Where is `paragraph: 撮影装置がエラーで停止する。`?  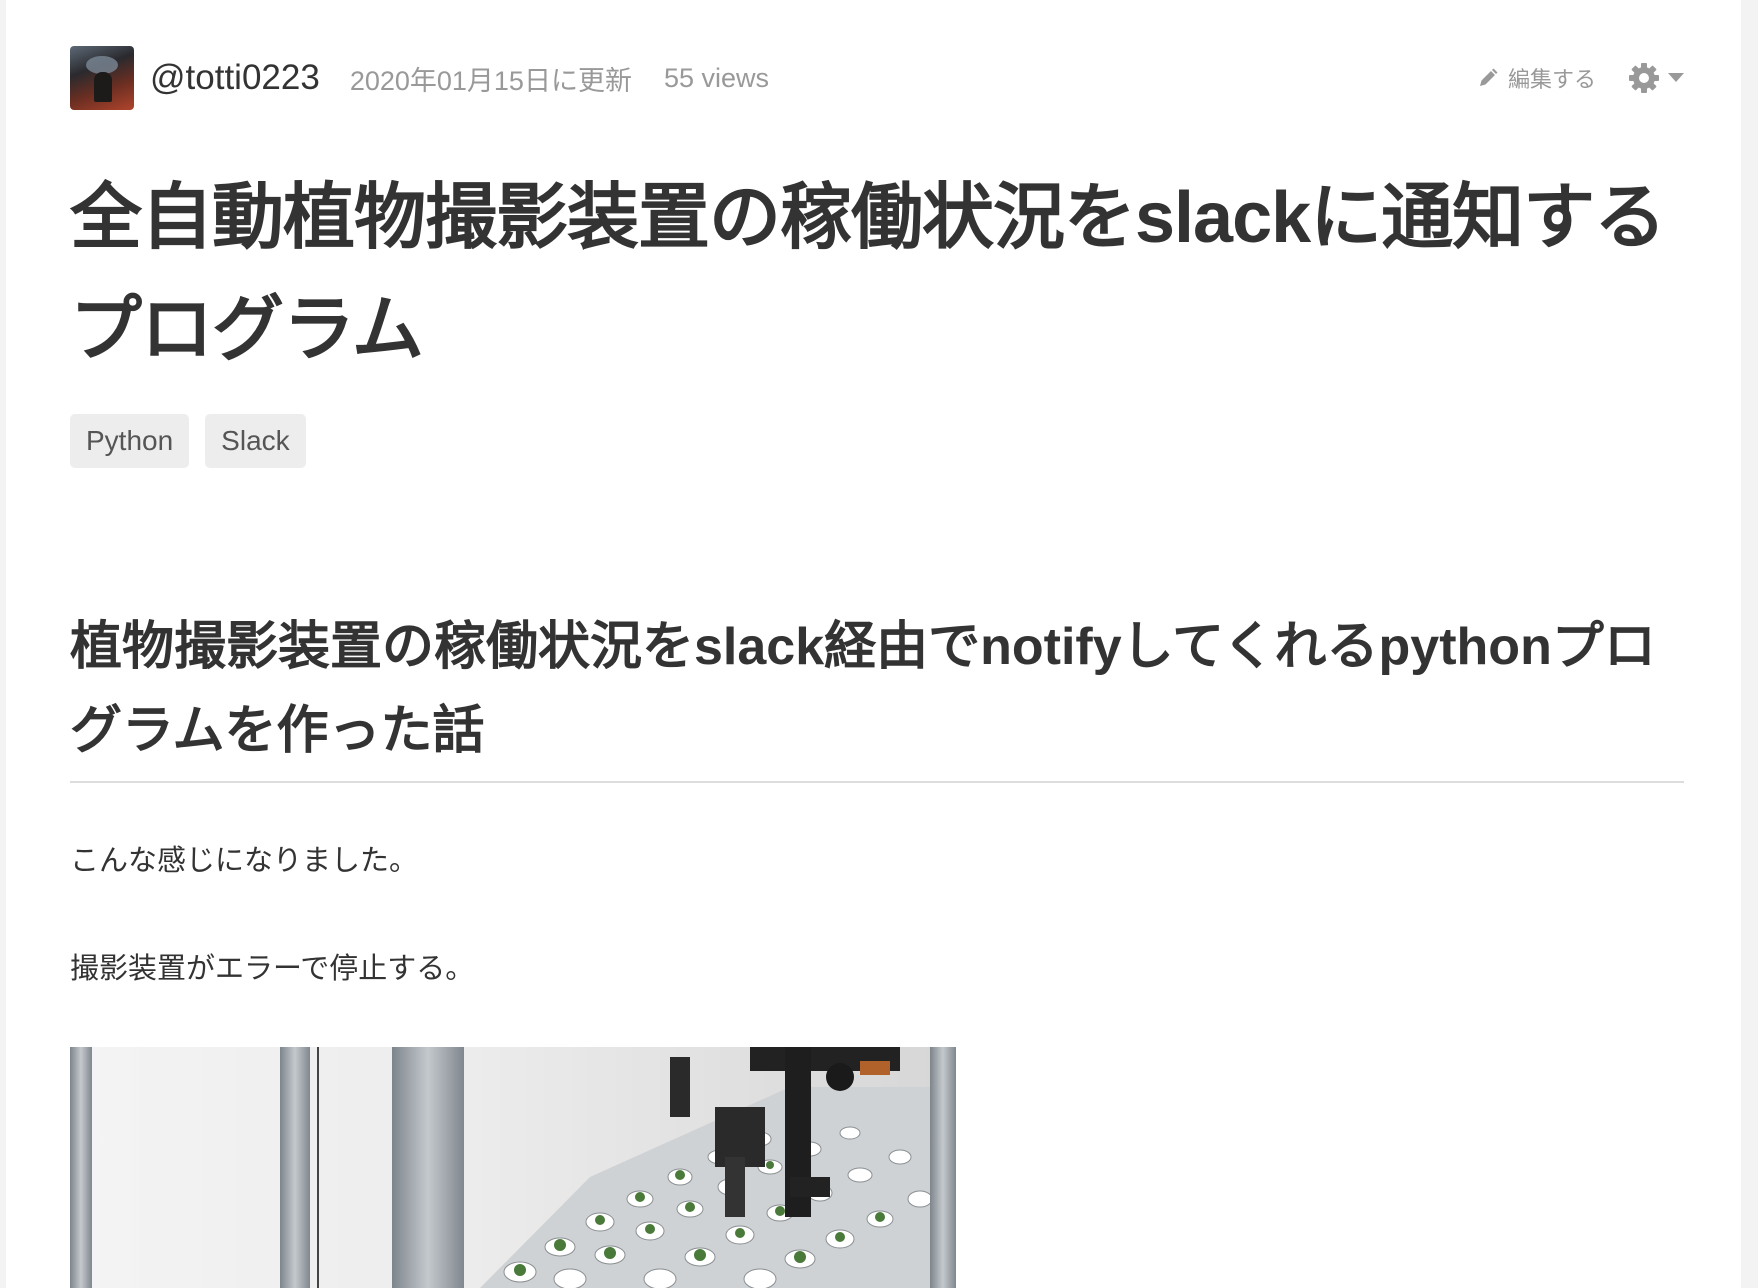
paragraph: 撮影装置がエラーで停止する。 is located at coordinates (272, 969).